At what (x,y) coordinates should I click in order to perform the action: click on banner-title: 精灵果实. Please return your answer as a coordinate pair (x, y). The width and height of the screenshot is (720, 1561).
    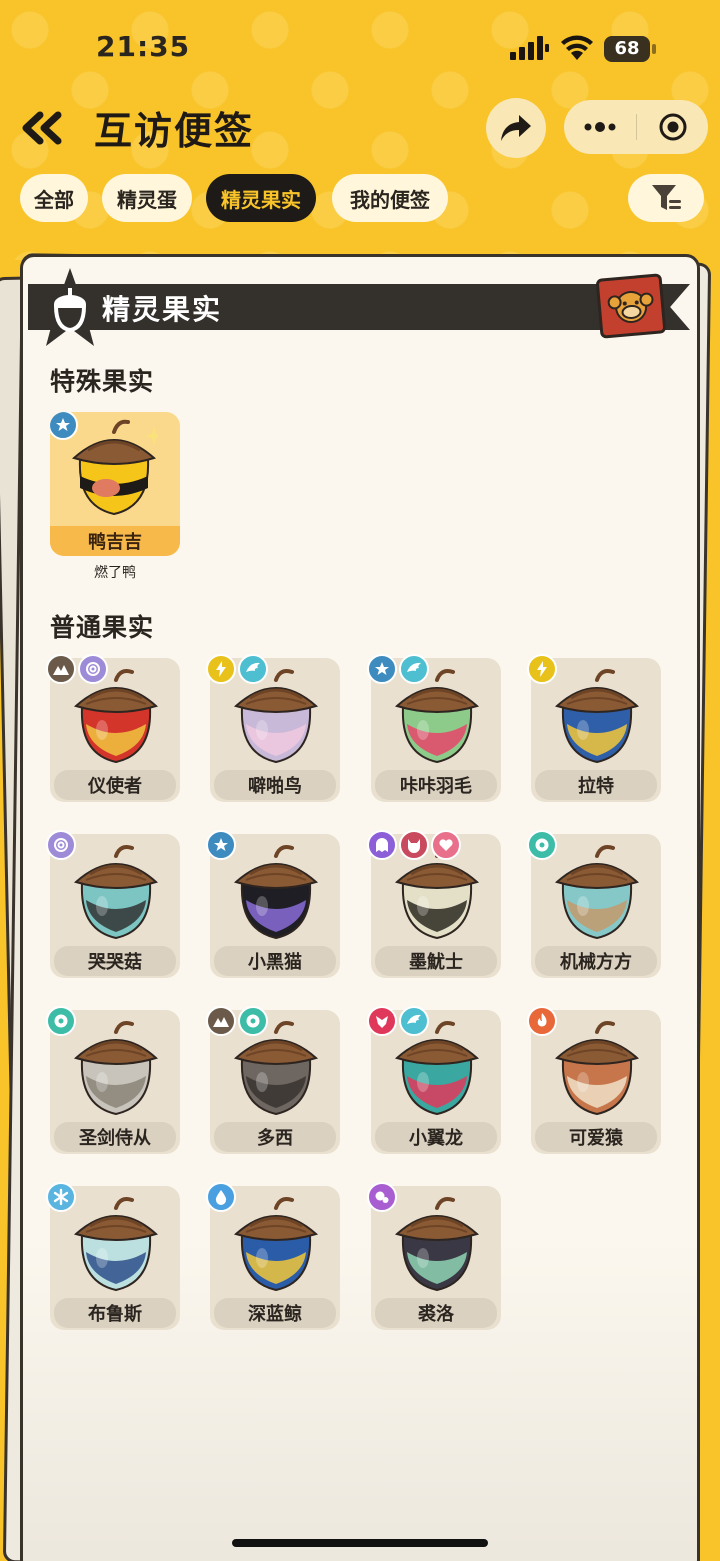
    Looking at the image, I should click on (162, 309).